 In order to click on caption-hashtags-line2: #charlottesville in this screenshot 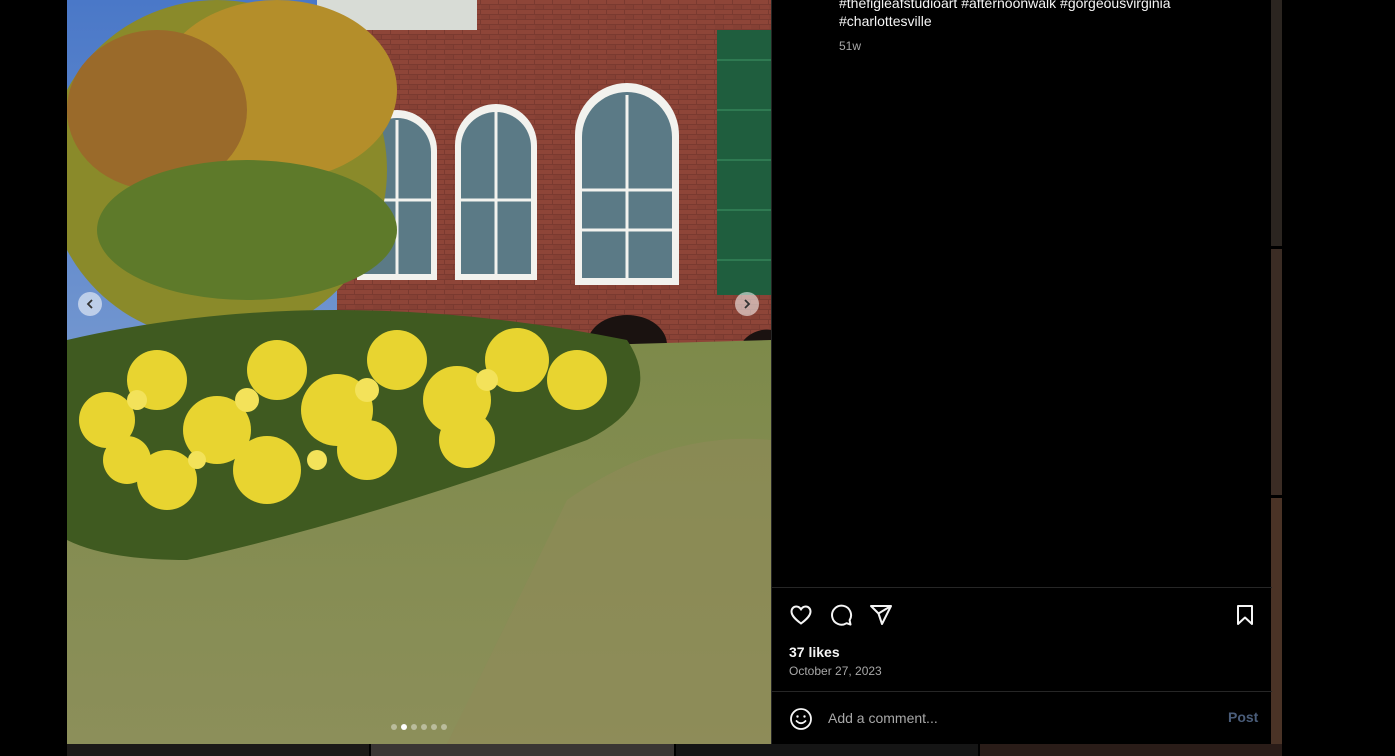, I will do `click(1039, 21)`.